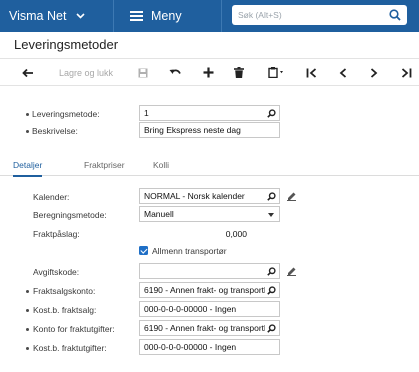 The height and width of the screenshot is (372, 419). I want to click on beskrivelse-field: Bring Ekspress neste dag, so click(209, 130).